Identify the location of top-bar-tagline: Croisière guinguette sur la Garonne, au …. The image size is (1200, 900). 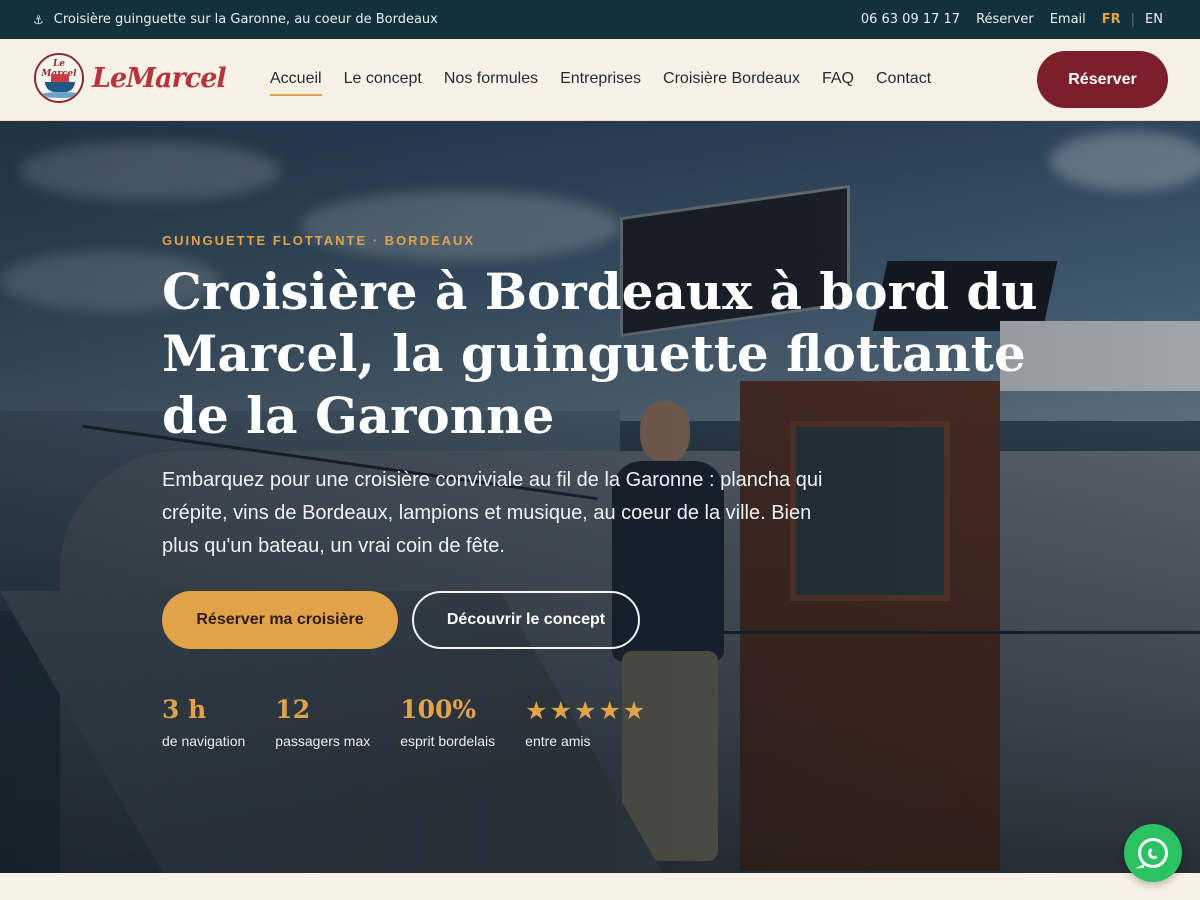
(245, 19).